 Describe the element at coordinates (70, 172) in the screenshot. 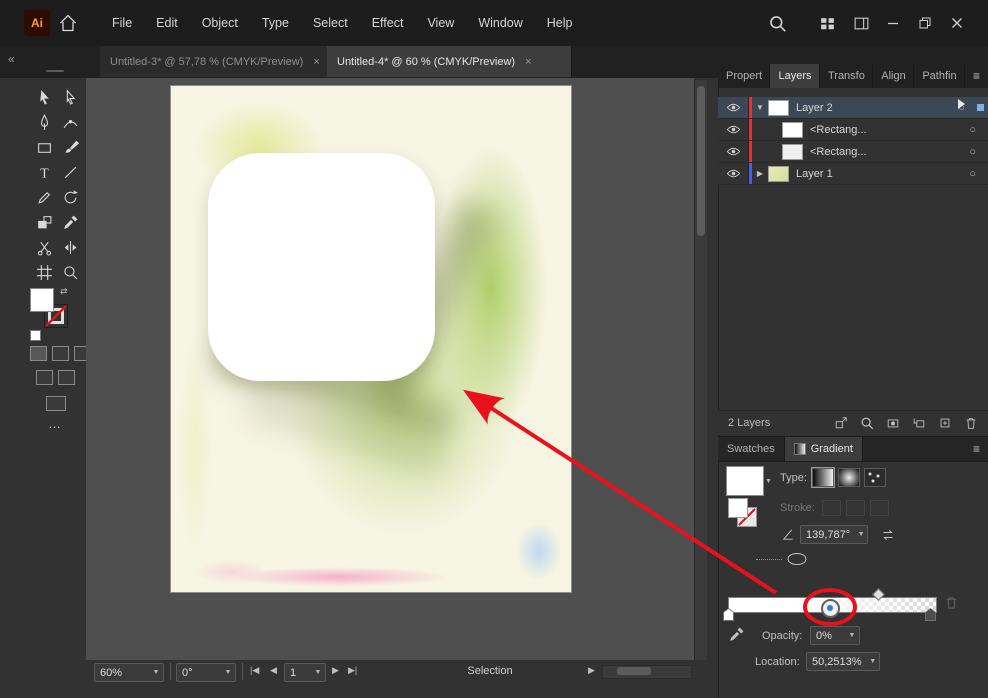

I see `line-segment-tool` at that location.